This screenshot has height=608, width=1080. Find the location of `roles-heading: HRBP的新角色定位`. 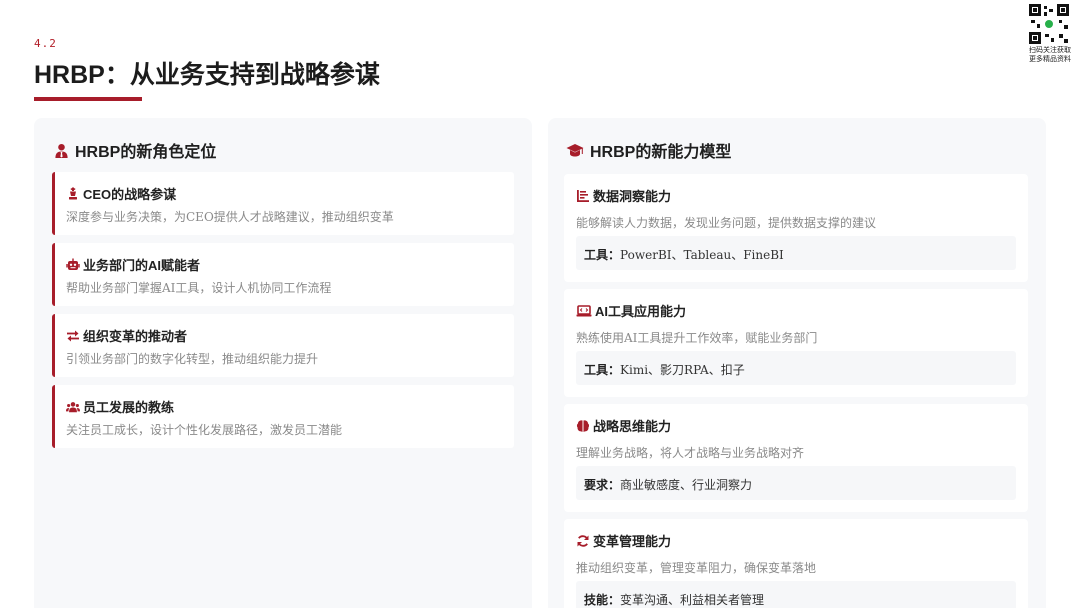

roles-heading: HRBP的新角色定位 is located at coordinates (135, 150).